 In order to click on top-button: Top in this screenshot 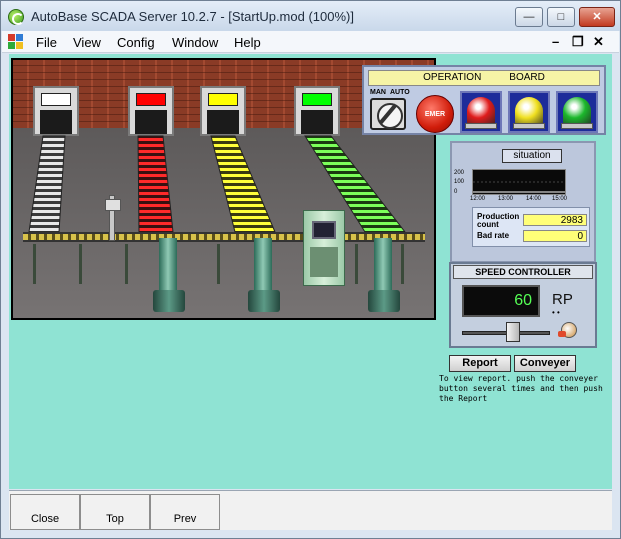, I will do `click(115, 512)`.